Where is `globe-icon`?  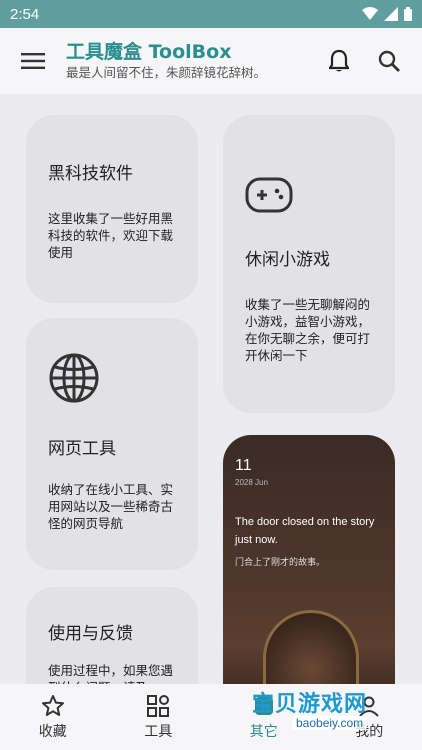 globe-icon is located at coordinates (74, 378).